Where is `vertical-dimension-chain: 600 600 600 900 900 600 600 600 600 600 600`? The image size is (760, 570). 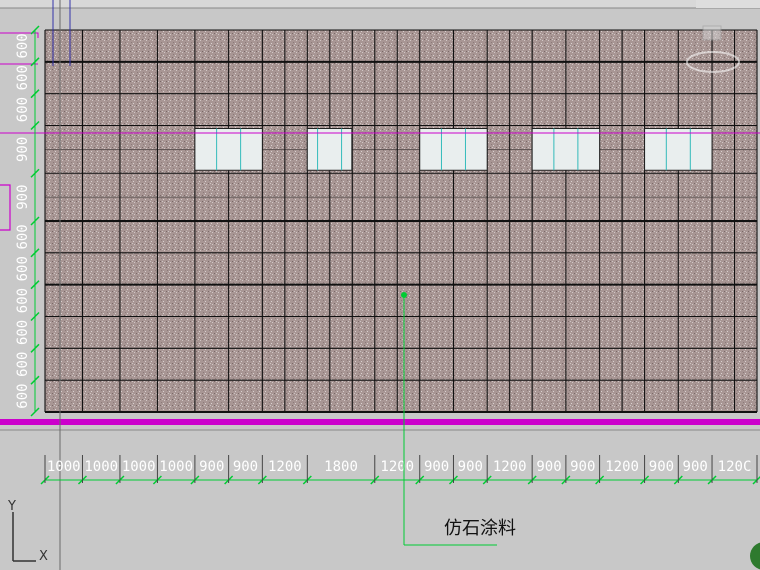
vertical-dimension-chain: 600 600 600 900 900 600 600 600 600 600 600 is located at coordinates (27, 221).